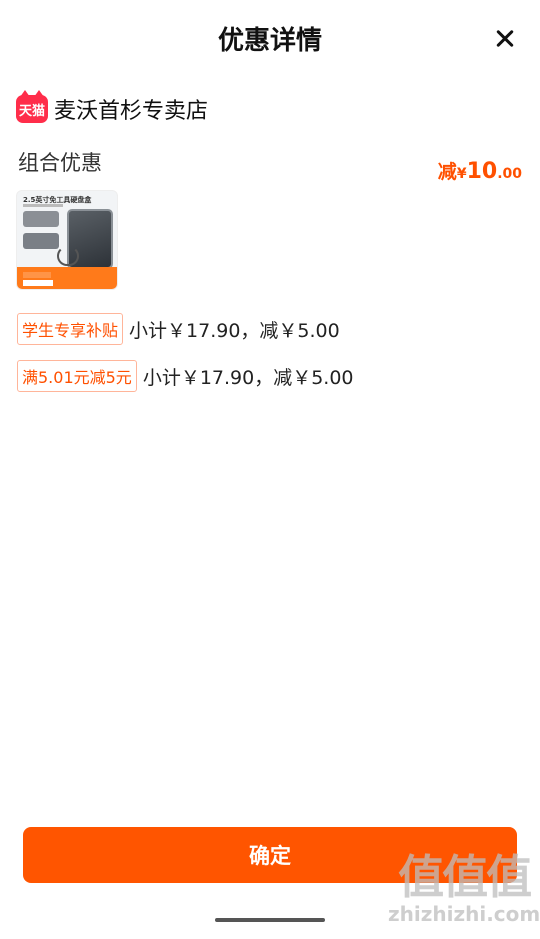  Describe the element at coordinates (461, 174) in the screenshot. I see `discount-currency: ¥` at that location.